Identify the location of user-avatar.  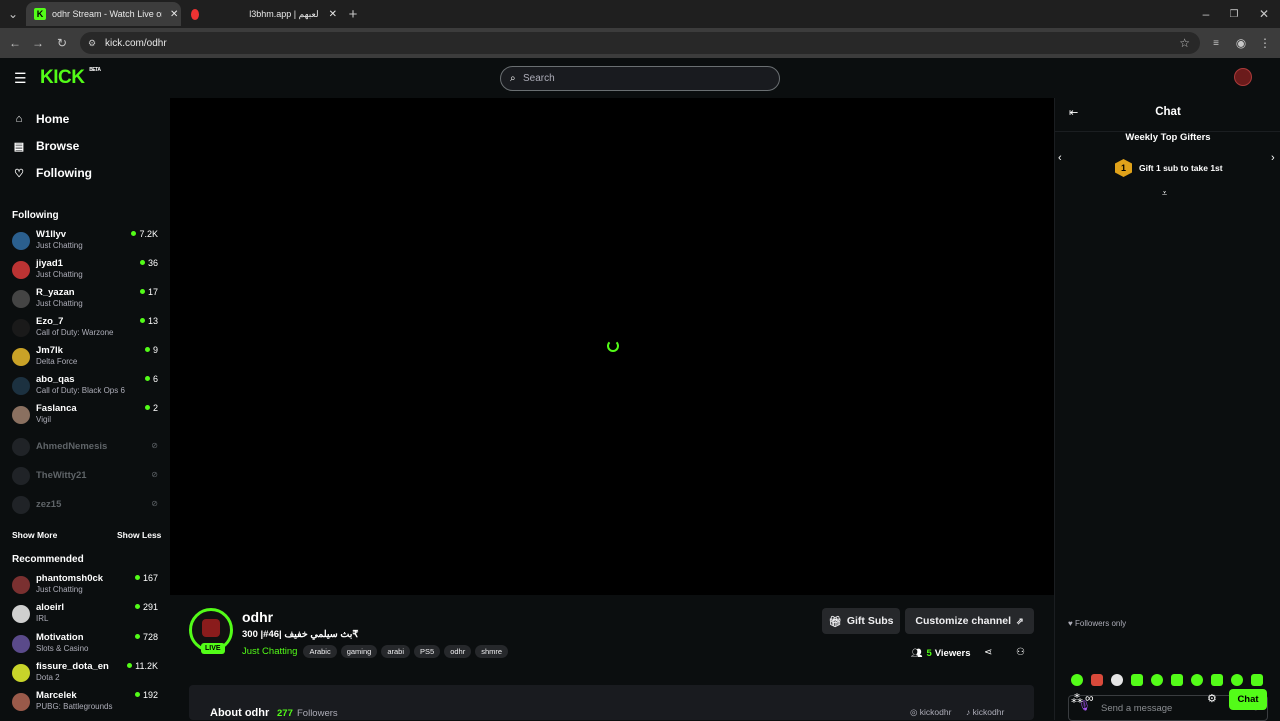
(1243, 77).